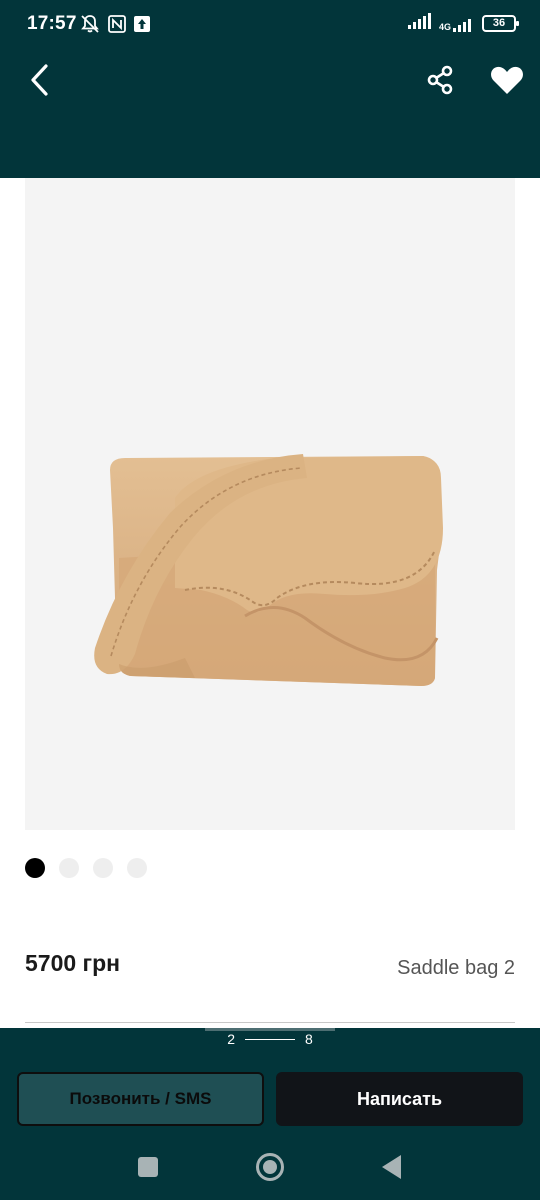 Image resolution: width=540 pixels, height=1200 pixels. Describe the element at coordinates (270, 1082) in the screenshot. I see `bottom-action-panel: 2 8 Позвонить / SMS Написать` at that location.